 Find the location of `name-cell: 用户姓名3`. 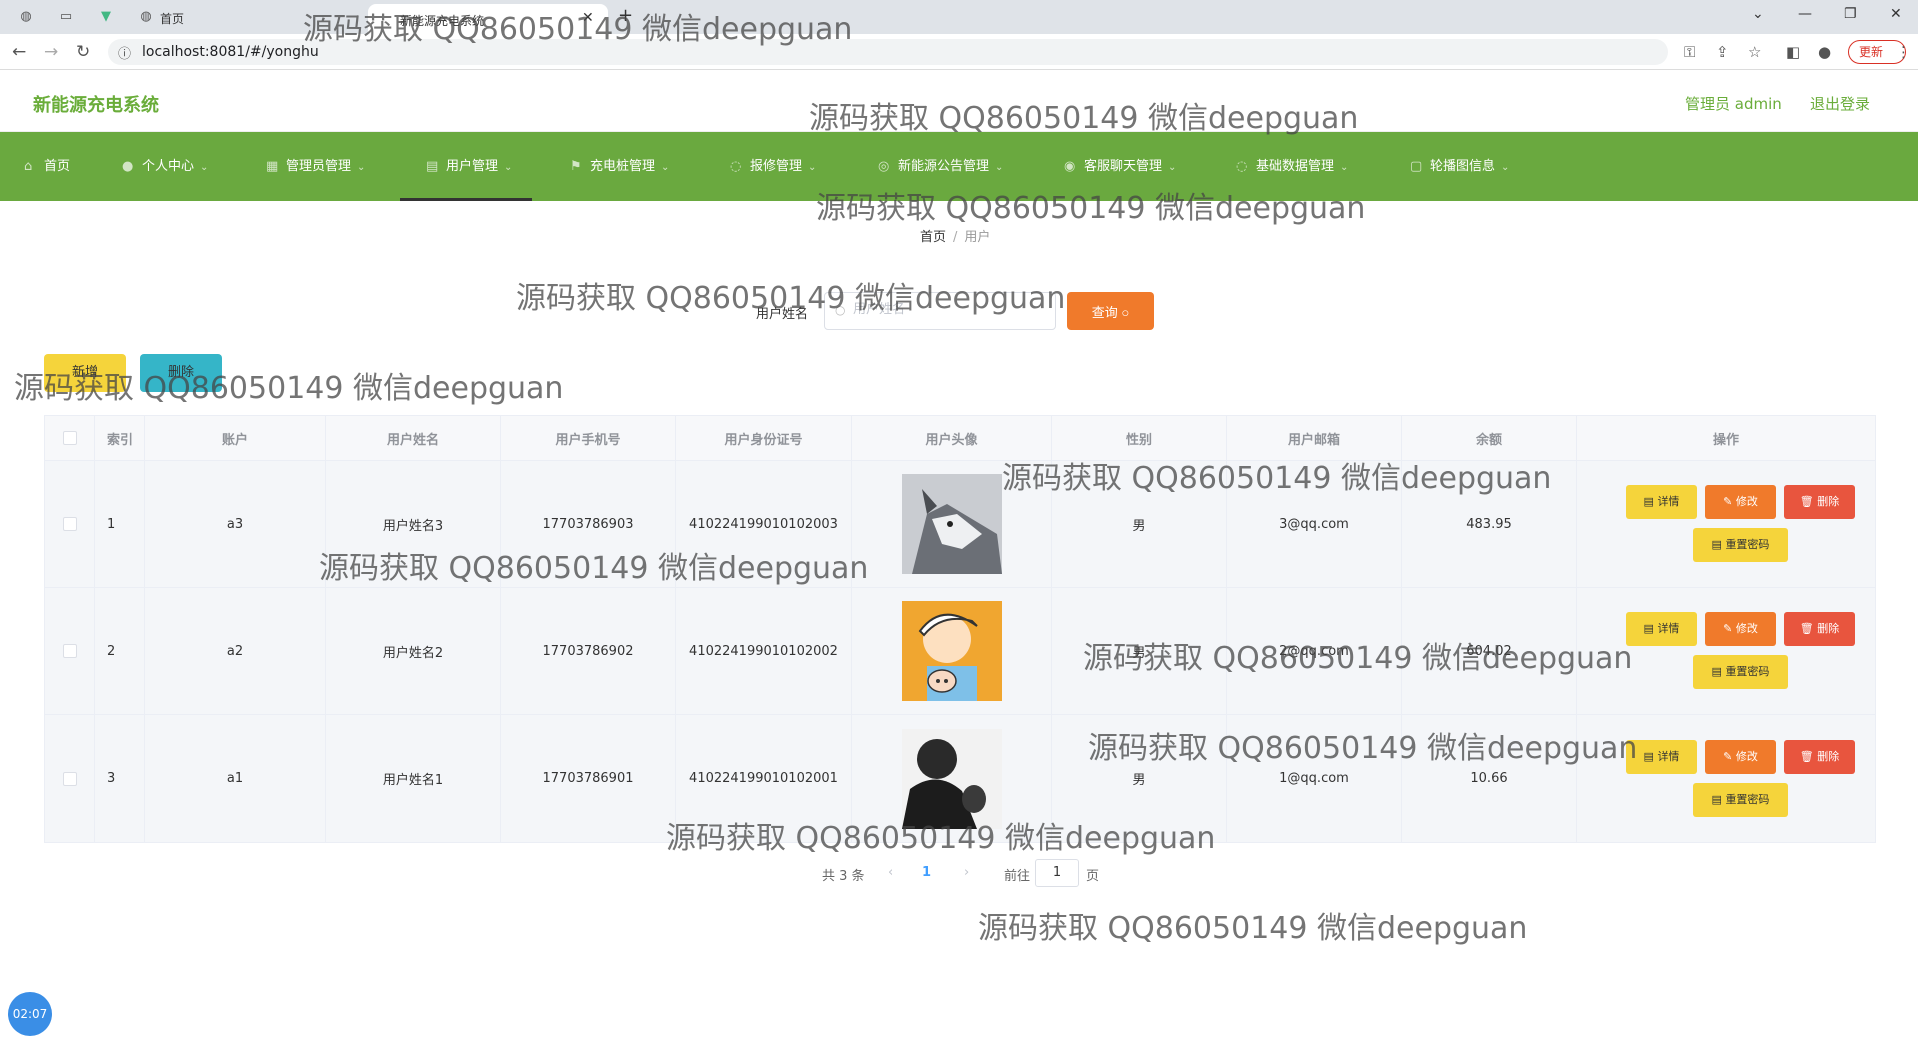

name-cell: 用户姓名3 is located at coordinates (413, 524).